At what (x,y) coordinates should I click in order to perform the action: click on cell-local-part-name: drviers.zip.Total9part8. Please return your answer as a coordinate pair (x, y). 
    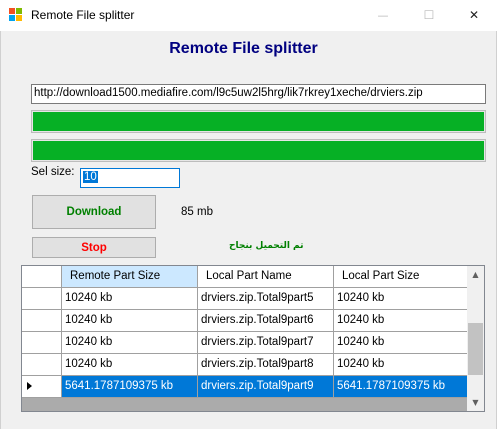
    Looking at the image, I should click on (266, 365).